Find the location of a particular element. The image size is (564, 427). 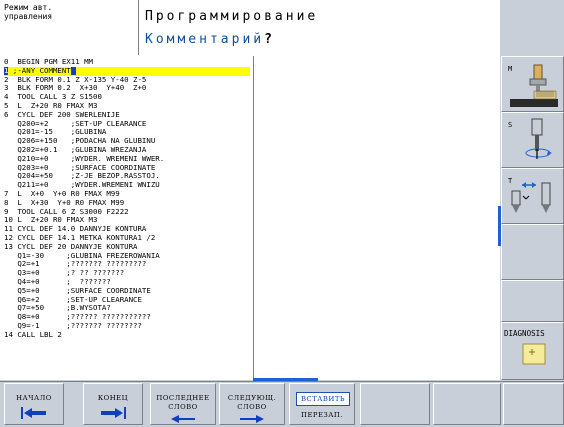

program-line: 6 CYCL DEF 200 SWERLENIJE is located at coordinates (127, 115).